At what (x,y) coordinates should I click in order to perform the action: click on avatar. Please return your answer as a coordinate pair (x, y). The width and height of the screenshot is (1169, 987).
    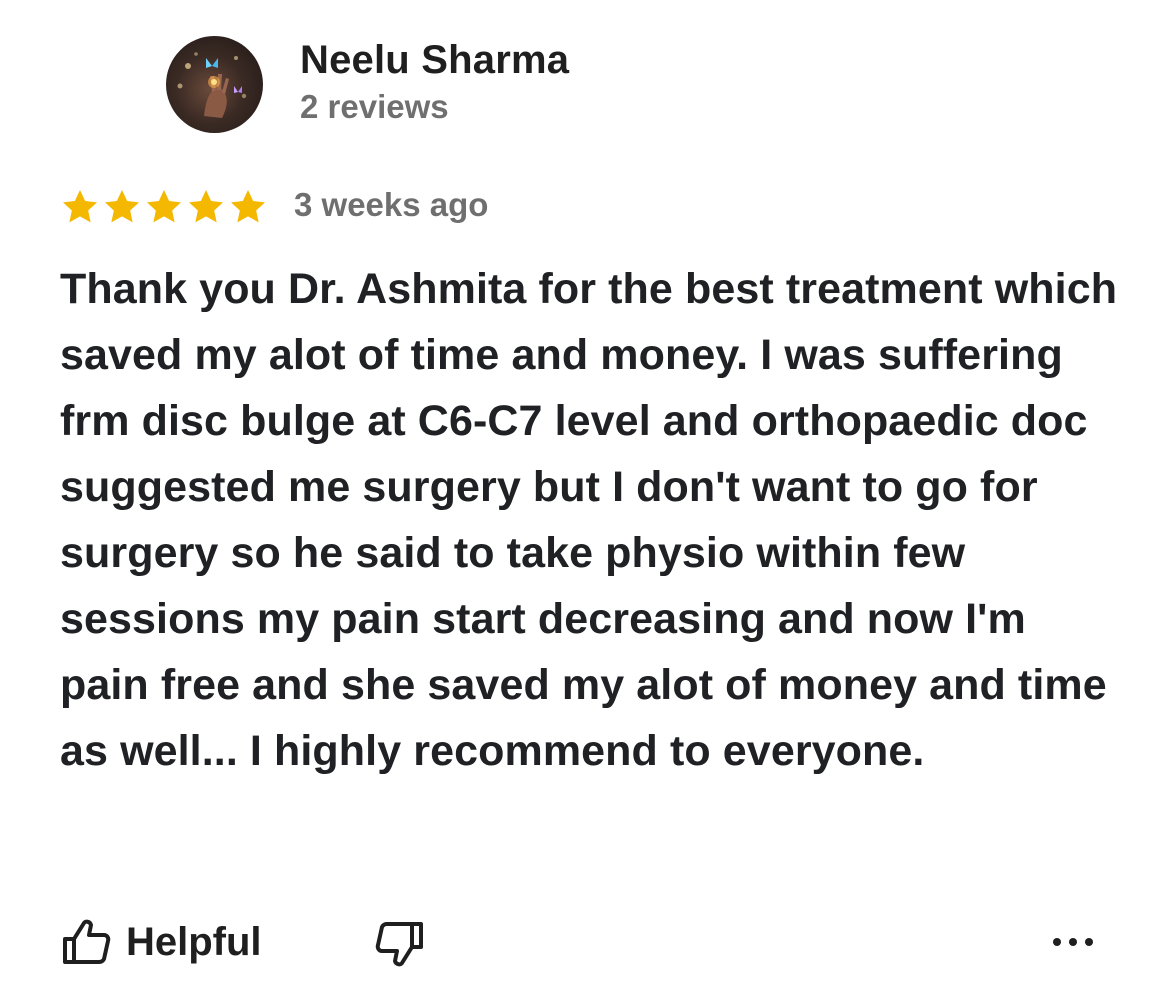
    Looking at the image, I should click on (214, 84).